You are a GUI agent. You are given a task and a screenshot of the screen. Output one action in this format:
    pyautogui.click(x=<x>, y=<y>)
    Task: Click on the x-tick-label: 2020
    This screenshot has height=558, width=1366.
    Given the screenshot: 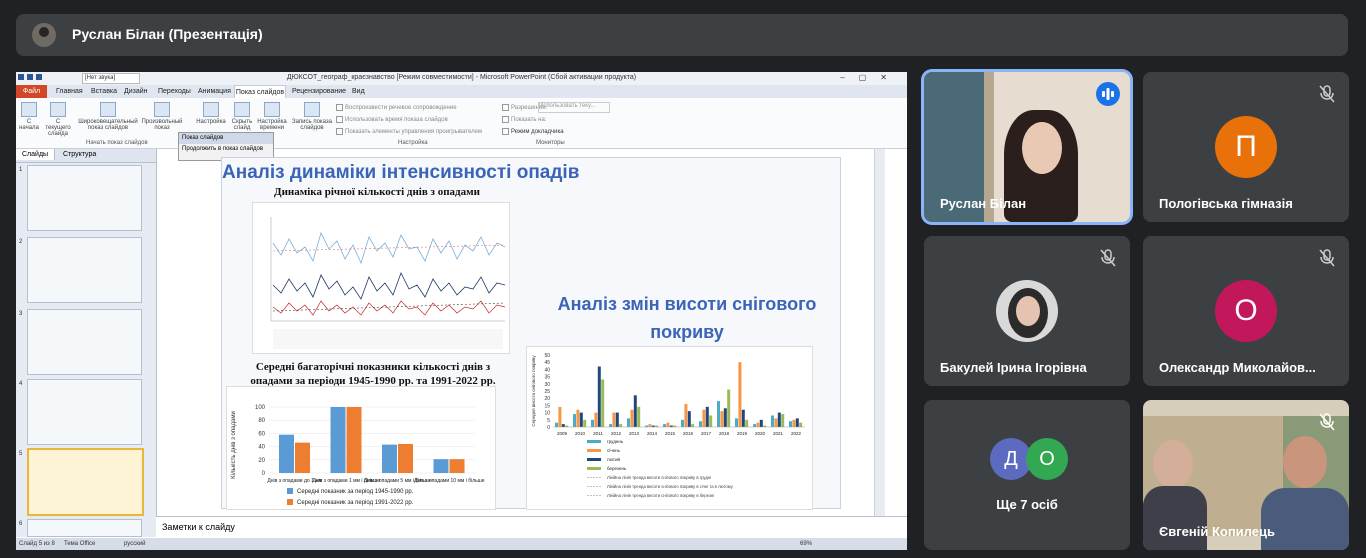 What is the action you would take?
    pyautogui.click(x=760, y=433)
    